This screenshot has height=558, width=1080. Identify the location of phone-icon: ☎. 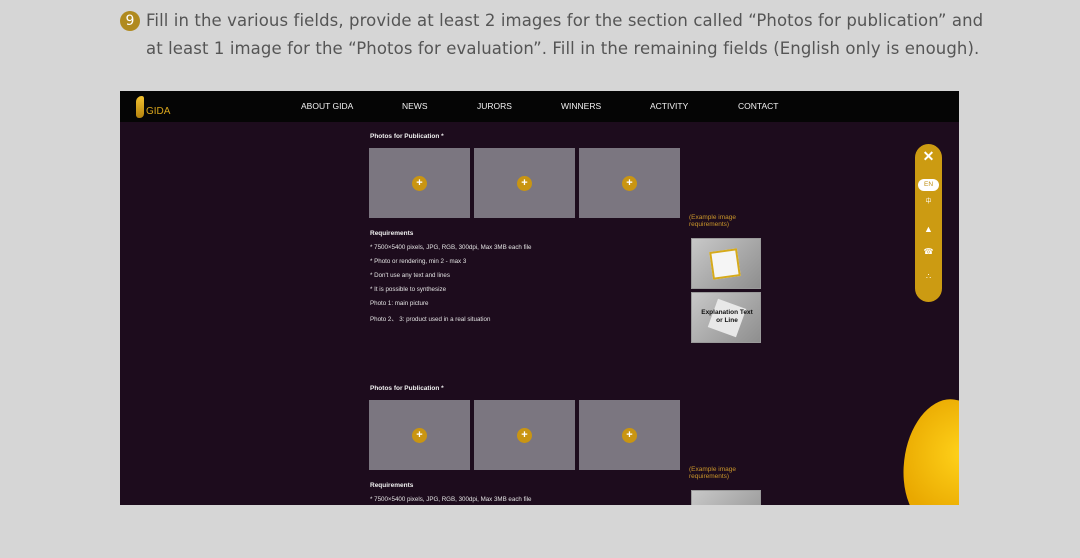
(928, 251).